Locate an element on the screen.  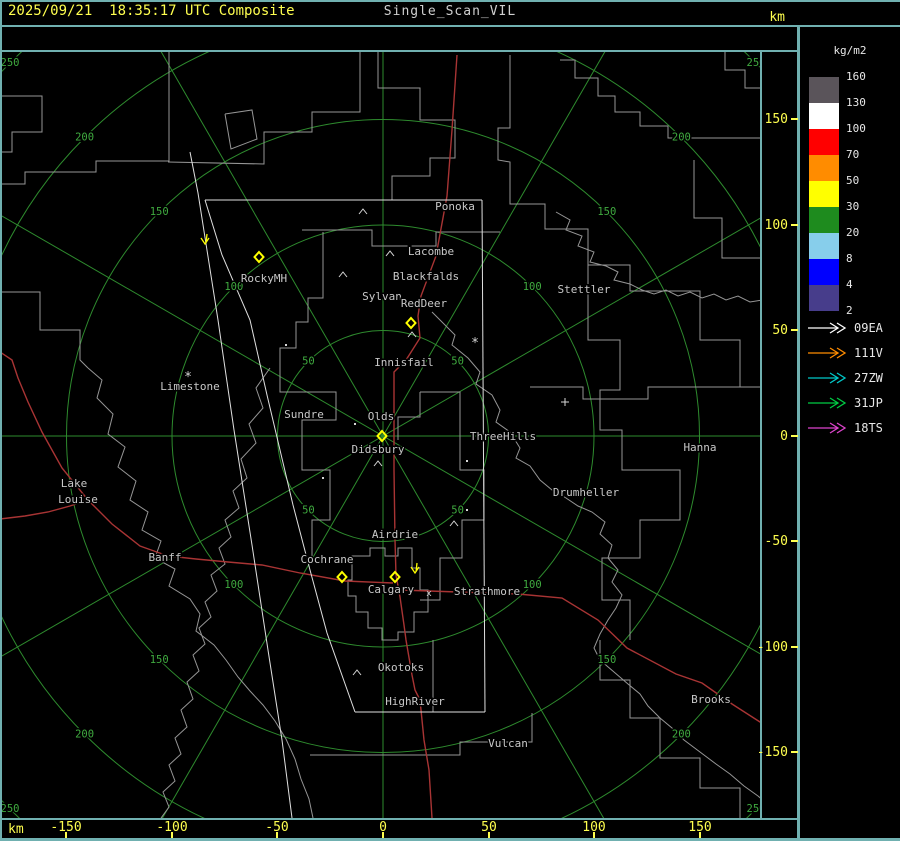
town-x-icon: x is located at coordinates (429, 594).